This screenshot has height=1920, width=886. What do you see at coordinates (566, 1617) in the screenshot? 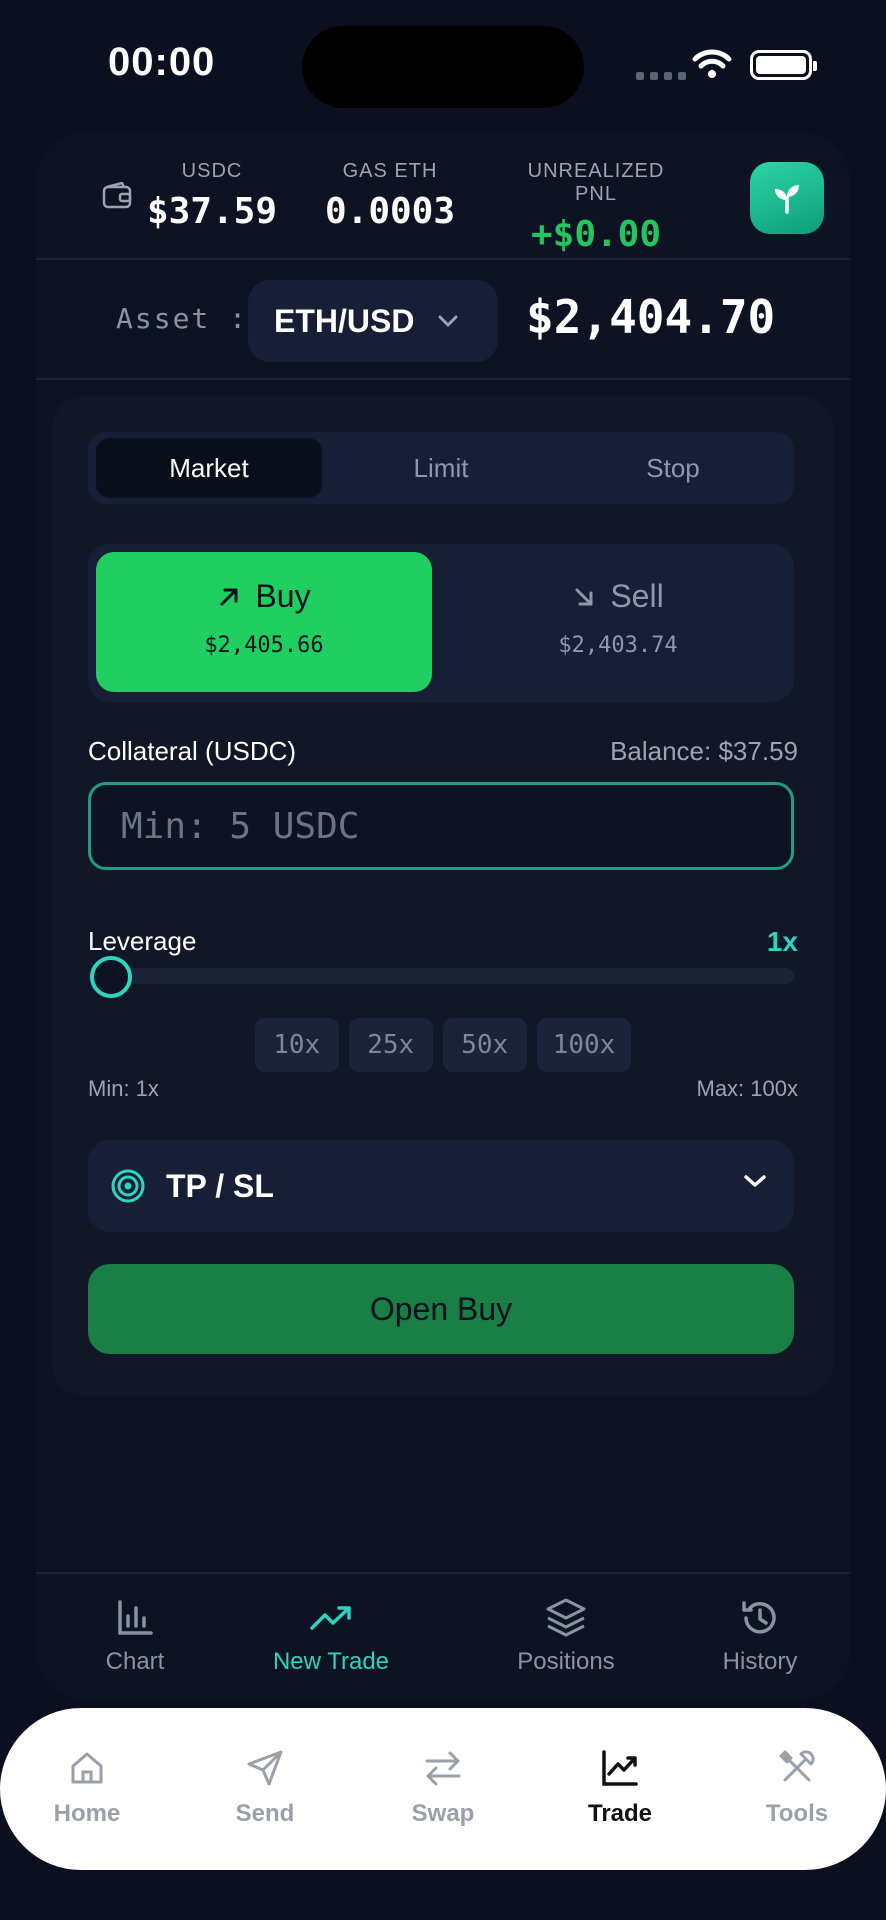
I see `layers-icon` at bounding box center [566, 1617].